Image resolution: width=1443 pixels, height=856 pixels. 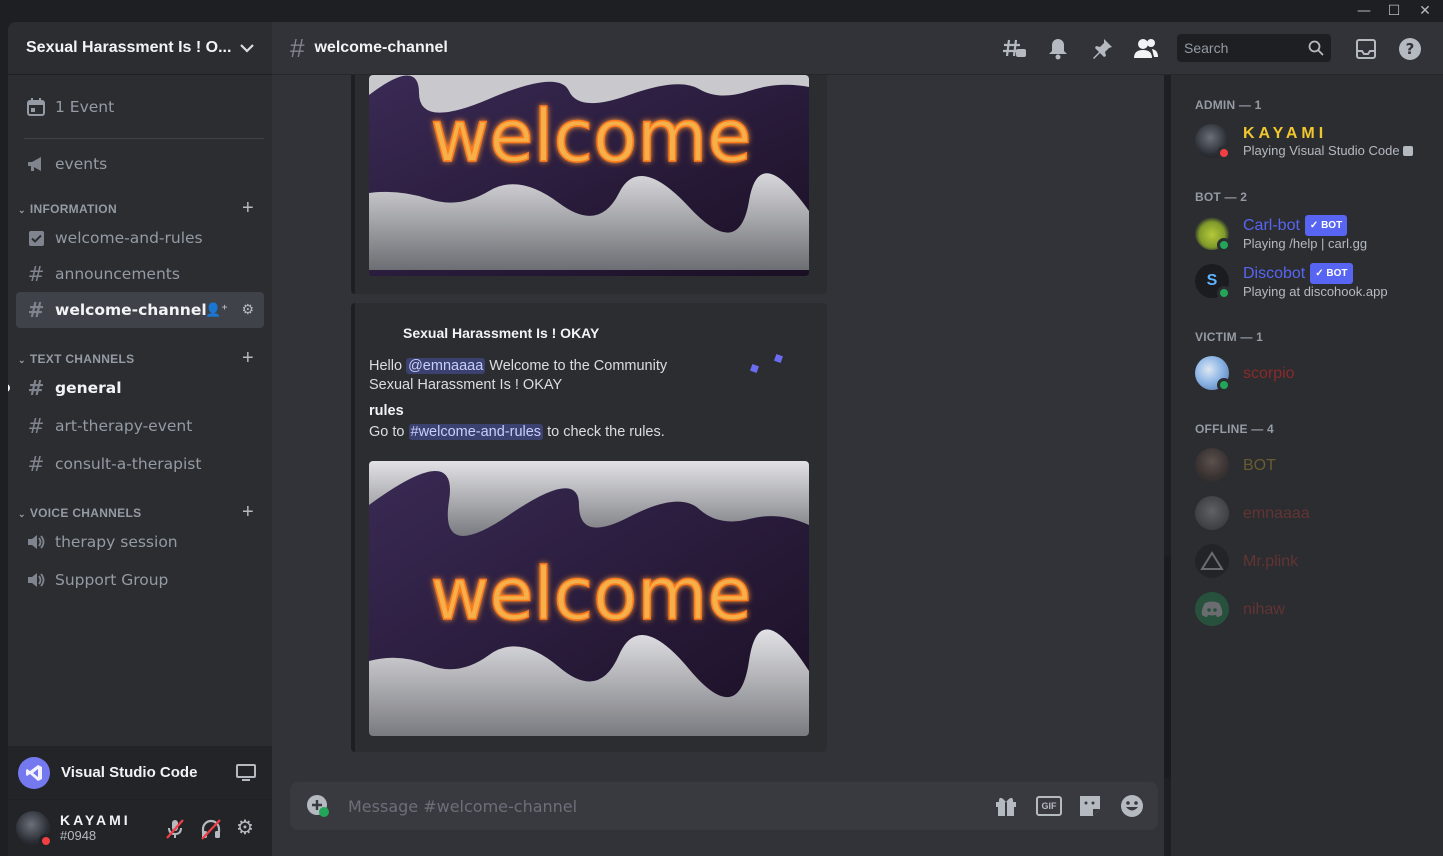 What do you see at coordinates (88, 388) in the screenshot?
I see `channel-label: general` at bounding box center [88, 388].